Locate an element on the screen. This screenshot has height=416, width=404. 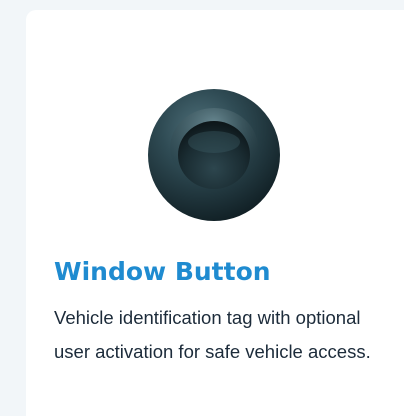
product-title: Window Button is located at coordinates (162, 271).